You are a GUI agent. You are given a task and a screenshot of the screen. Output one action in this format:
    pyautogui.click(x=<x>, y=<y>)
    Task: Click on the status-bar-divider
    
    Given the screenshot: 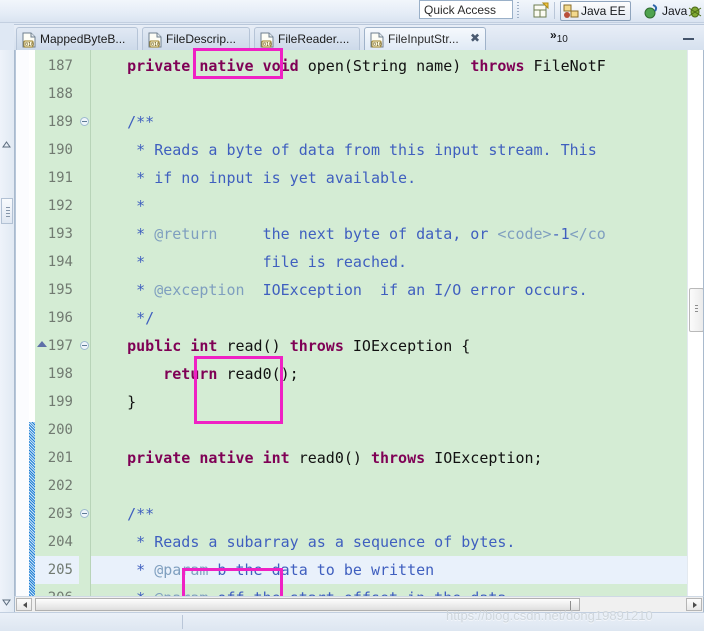 What is the action you would take?
    pyautogui.click(x=182, y=622)
    